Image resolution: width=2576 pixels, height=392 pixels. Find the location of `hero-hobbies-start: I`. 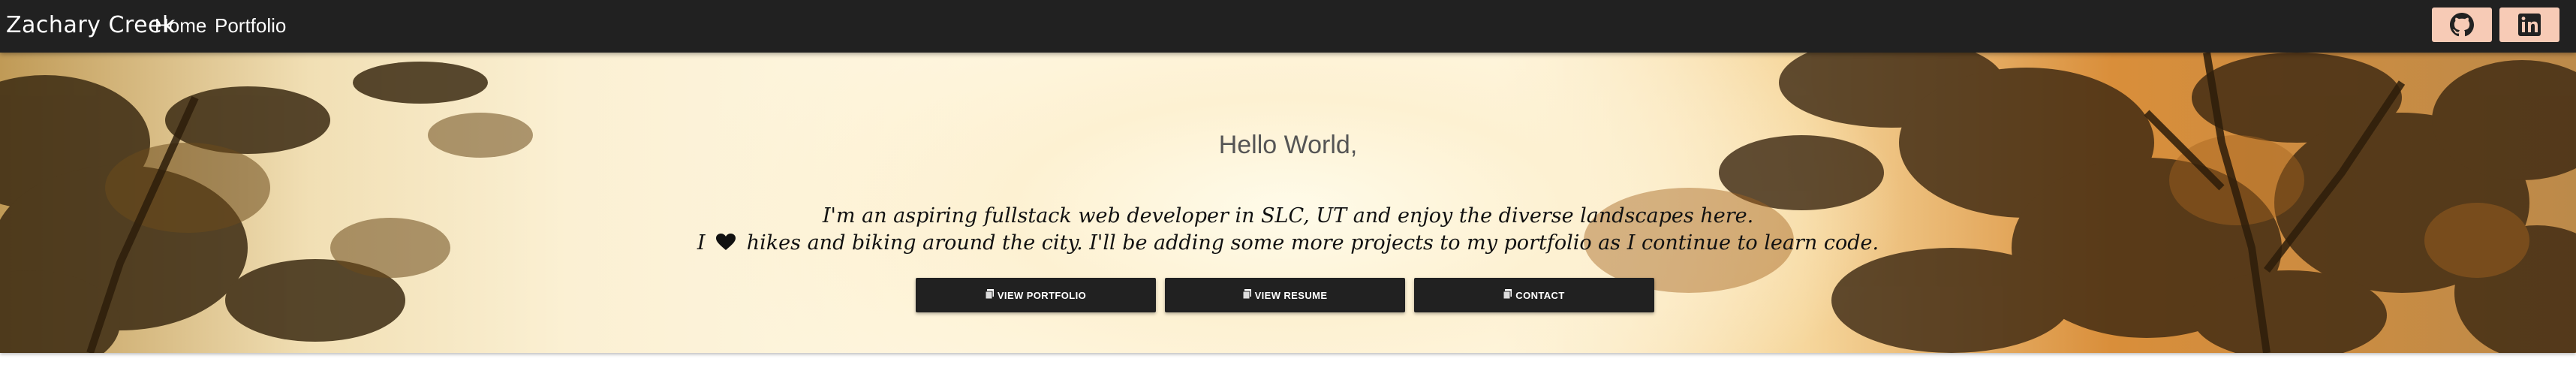

hero-hobbies-start: I is located at coordinates (701, 243).